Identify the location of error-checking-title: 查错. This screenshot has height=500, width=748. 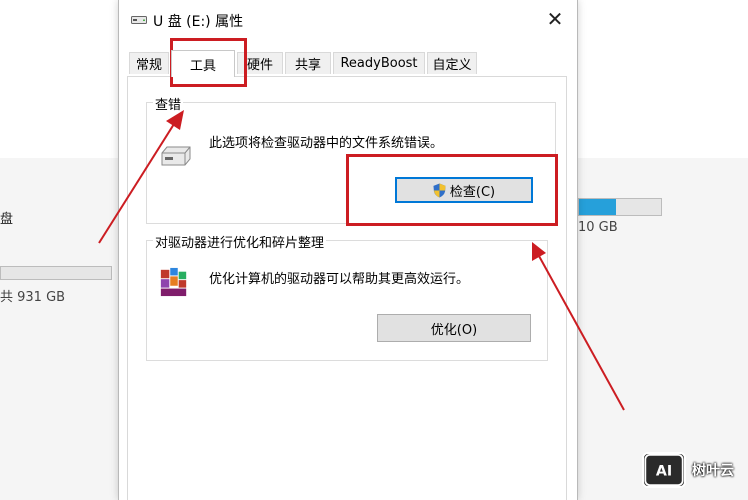
(168, 103).